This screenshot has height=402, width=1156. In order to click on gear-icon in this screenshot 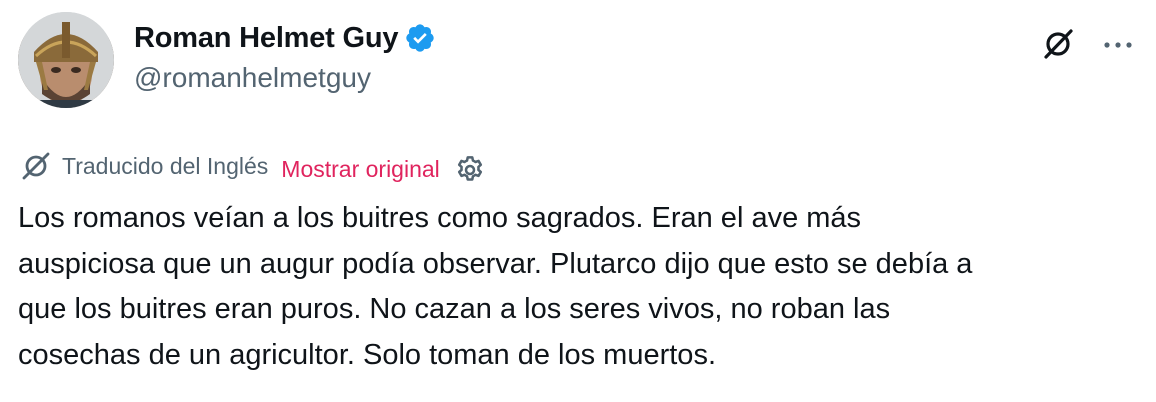, I will do `click(470, 170)`.